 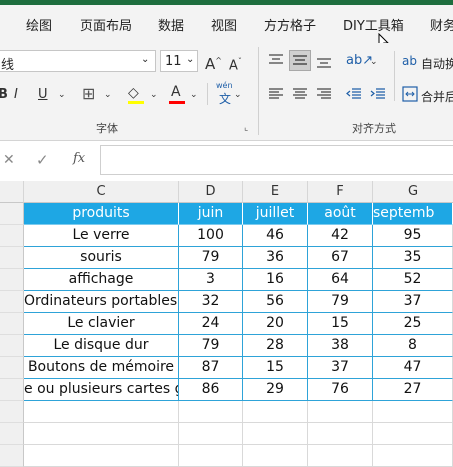 I want to click on cell-juillet: 28, so click(x=275, y=346).